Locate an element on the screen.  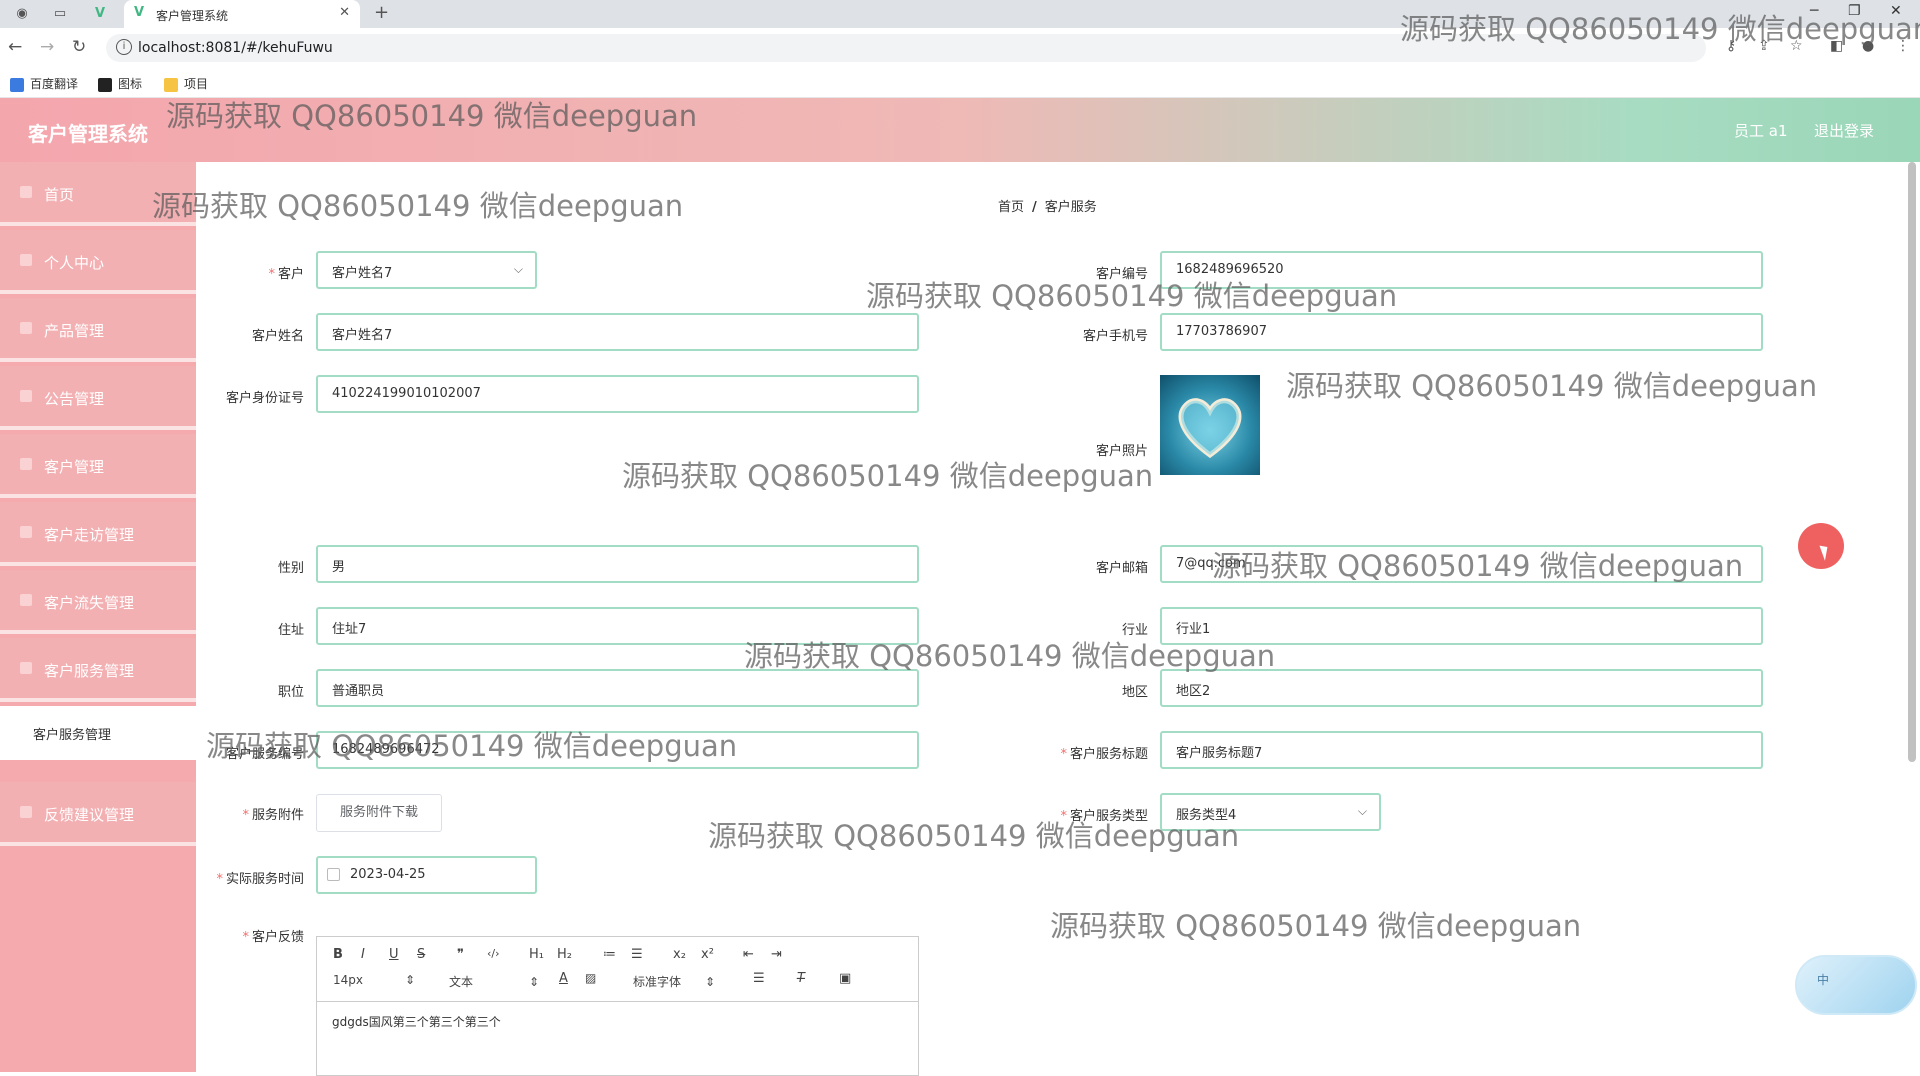
service-title-input: 客户服务标题7 is located at coordinates (1461, 750).